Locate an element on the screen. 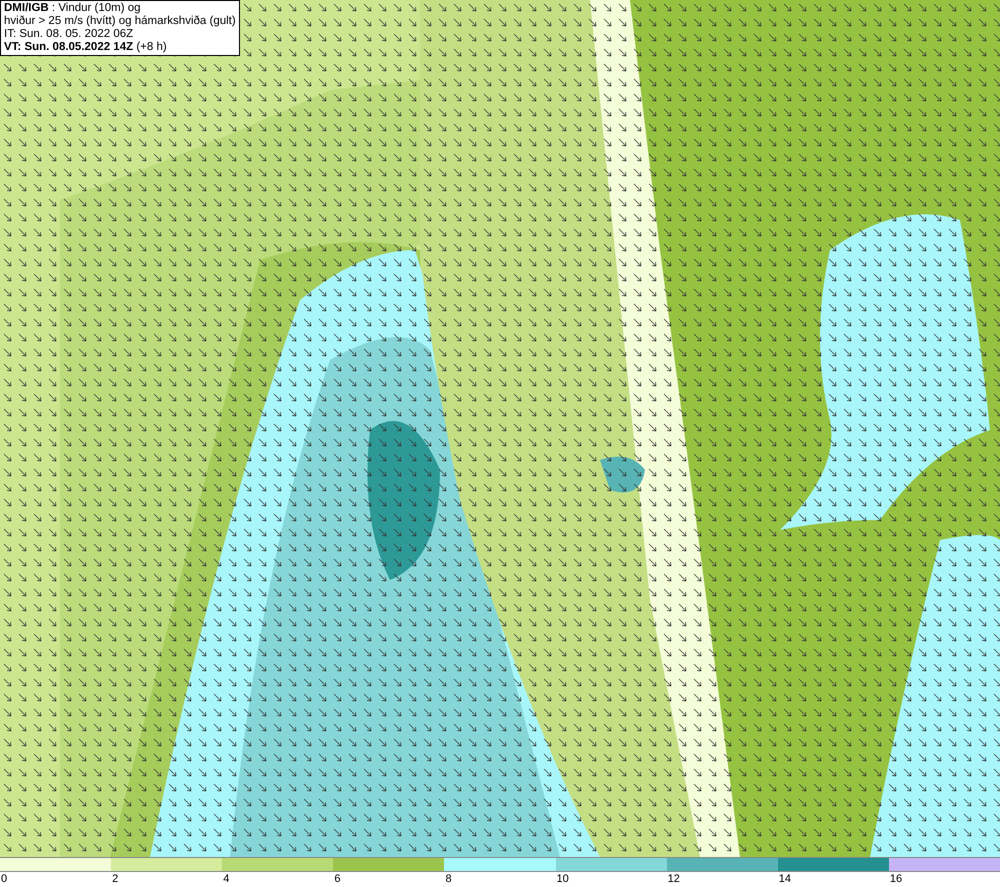 Image resolution: width=1000 pixels, height=887 pixels. legend-text: VT: Sun. 08.05.2022 14Z (+8 h) is located at coordinates (86, 47).